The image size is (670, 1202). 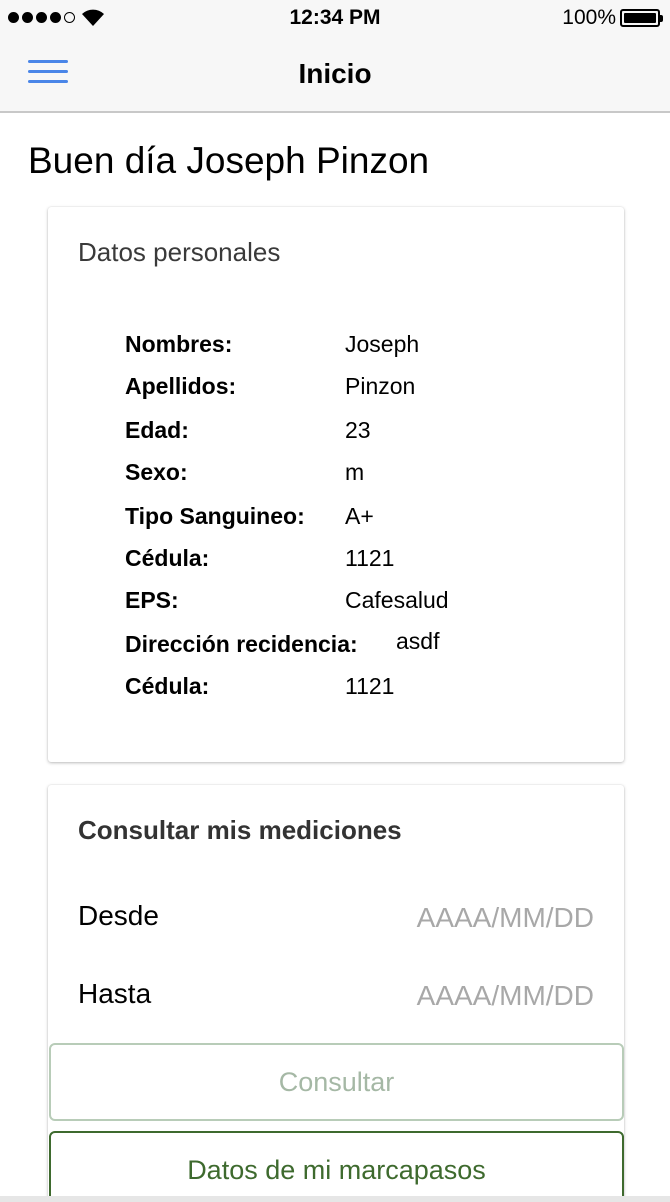 I want to click on from-date-row: Desde, so click(x=336, y=920).